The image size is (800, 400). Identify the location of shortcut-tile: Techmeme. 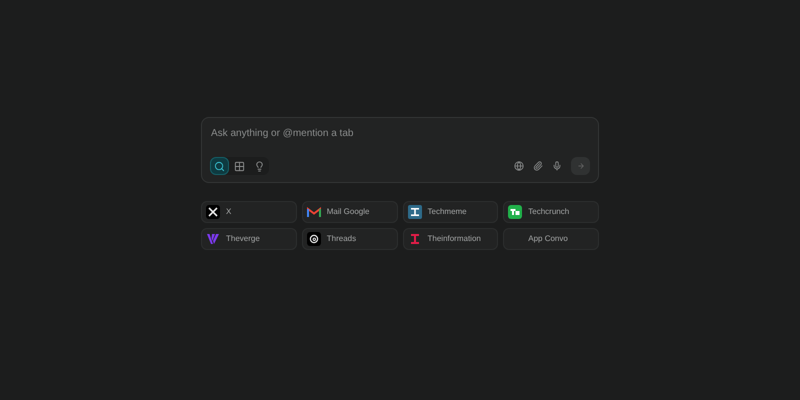
(450, 212).